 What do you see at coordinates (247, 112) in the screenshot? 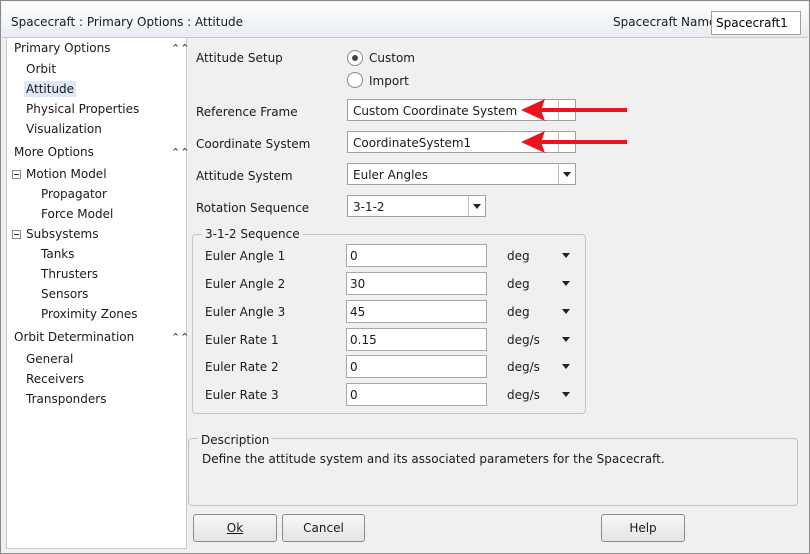
I see `reference-frame-label: Reference Frame` at bounding box center [247, 112].